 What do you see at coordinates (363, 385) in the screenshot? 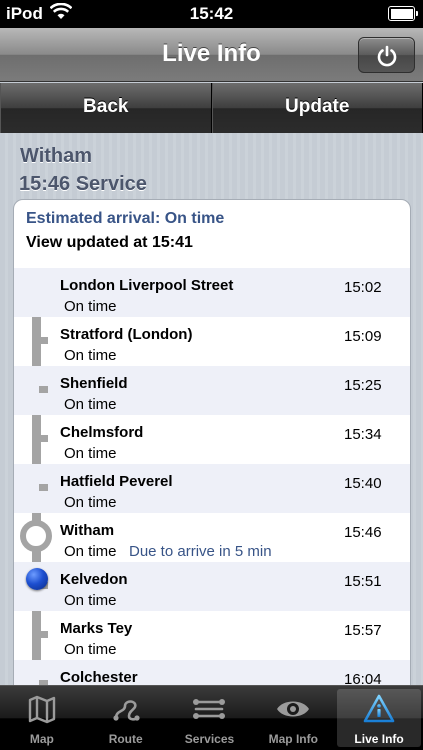
I see `stop-time: 15:25` at bounding box center [363, 385].